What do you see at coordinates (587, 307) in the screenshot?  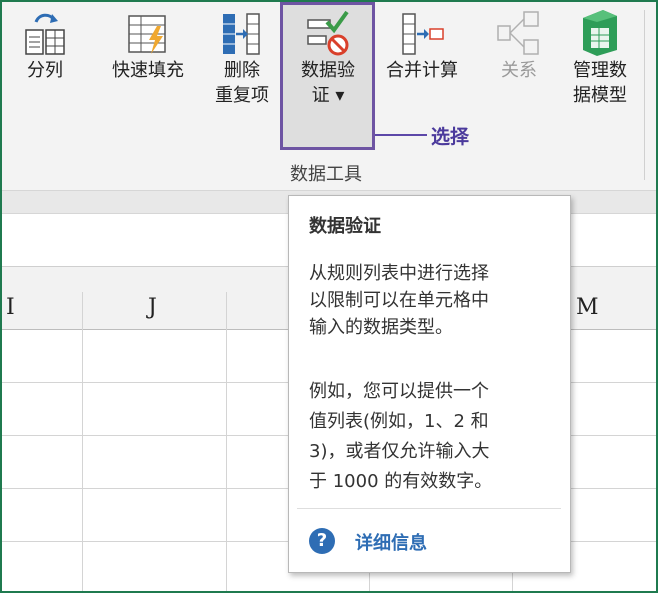 I see `column-header-m: M` at bounding box center [587, 307].